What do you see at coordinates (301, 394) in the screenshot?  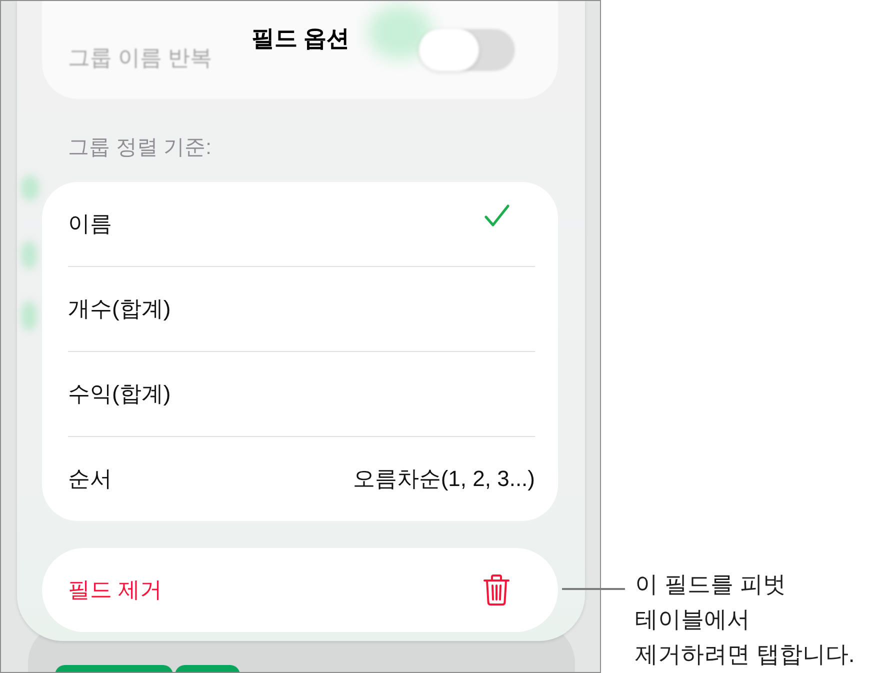 I see `sort-option: 수익(합계)` at bounding box center [301, 394].